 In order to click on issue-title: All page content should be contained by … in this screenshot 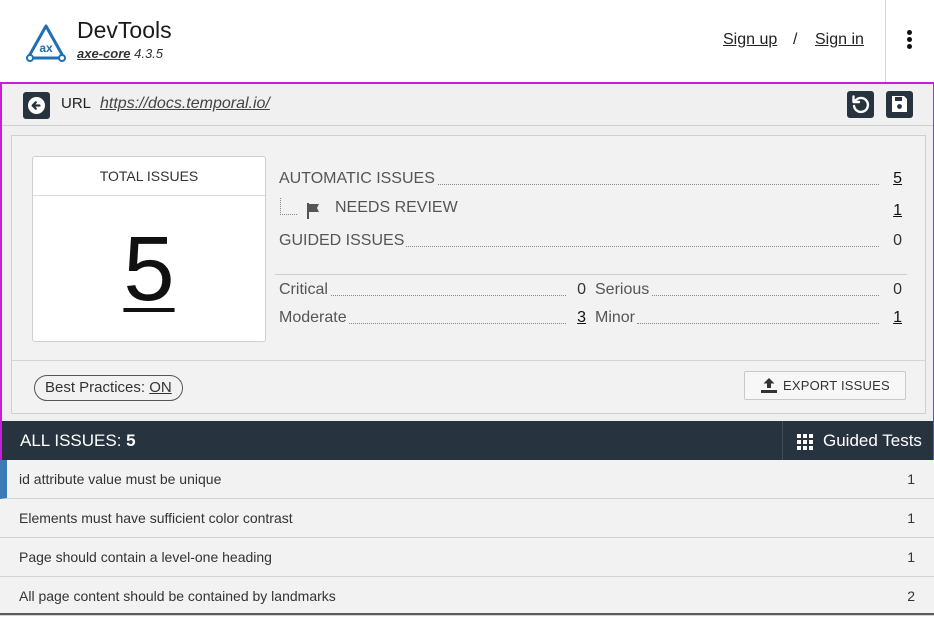, I will do `click(177, 596)`.